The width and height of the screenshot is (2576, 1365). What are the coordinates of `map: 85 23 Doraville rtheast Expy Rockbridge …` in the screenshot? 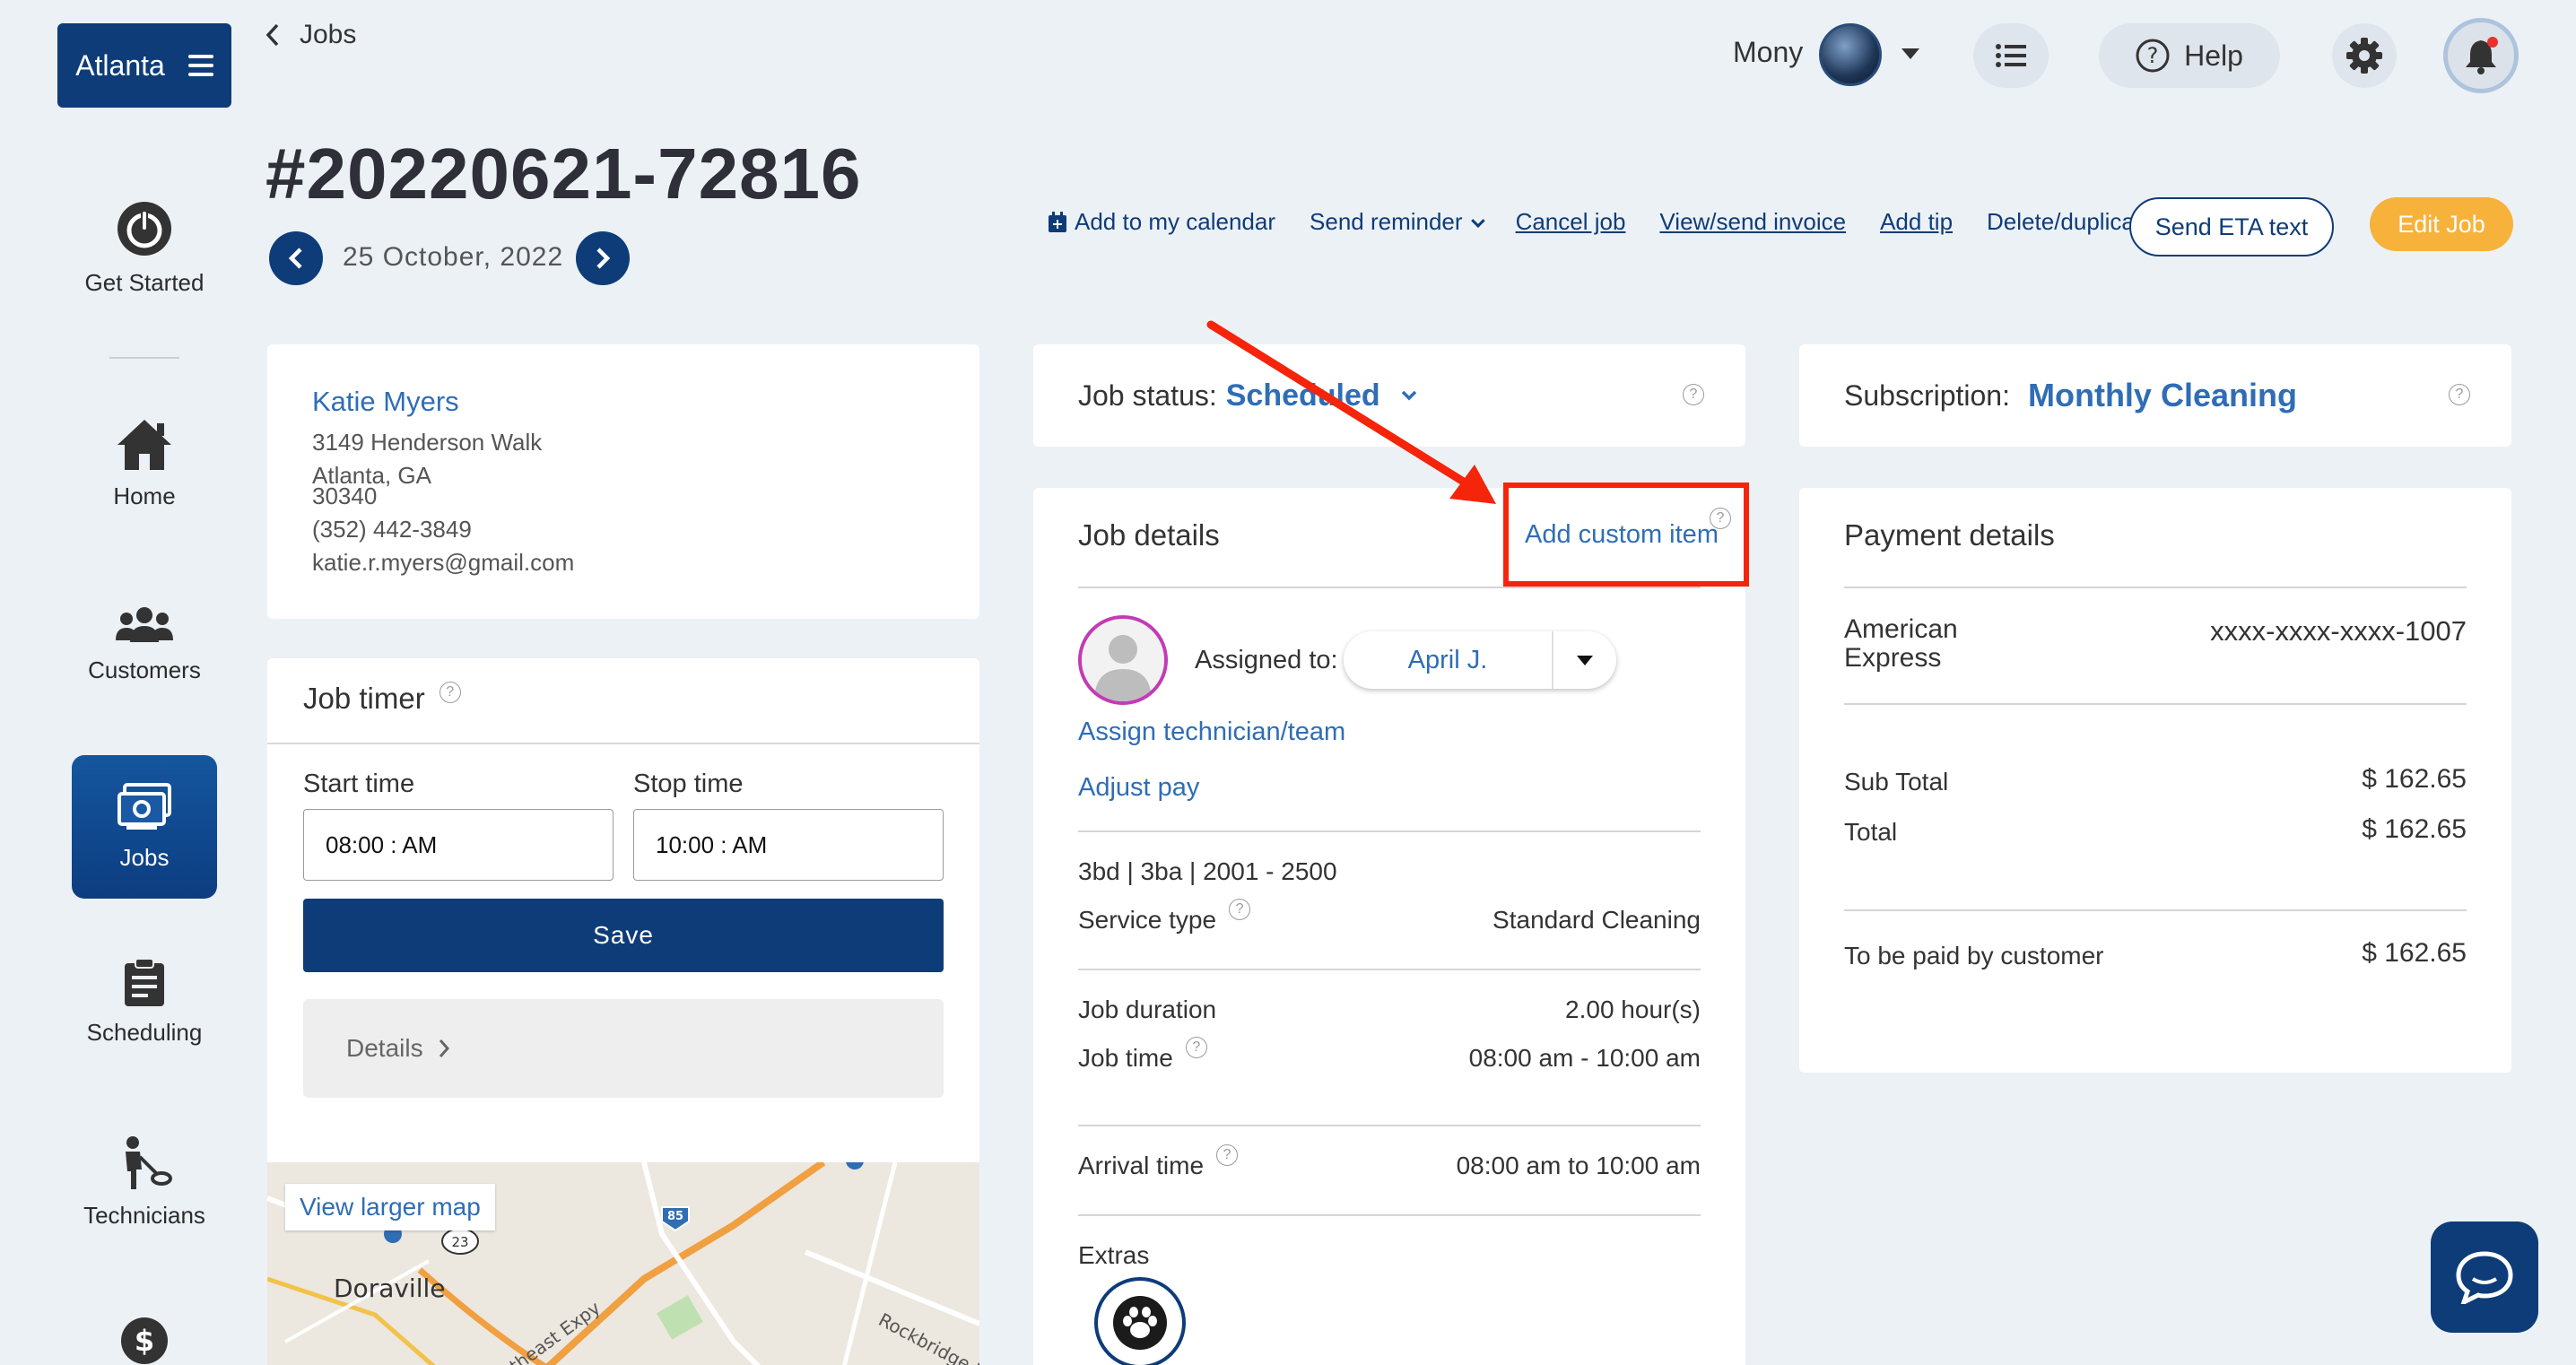 It's located at (623, 1263).